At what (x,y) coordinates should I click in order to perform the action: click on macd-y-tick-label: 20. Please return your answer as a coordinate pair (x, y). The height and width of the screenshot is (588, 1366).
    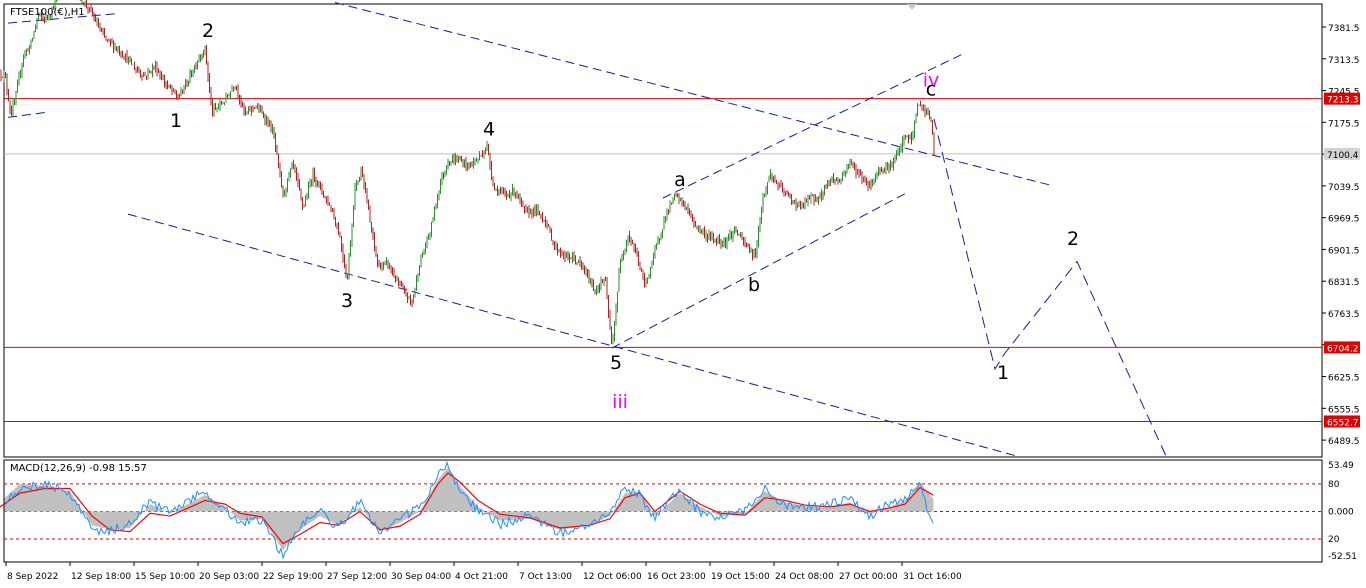
    Looking at the image, I should click on (1334, 540).